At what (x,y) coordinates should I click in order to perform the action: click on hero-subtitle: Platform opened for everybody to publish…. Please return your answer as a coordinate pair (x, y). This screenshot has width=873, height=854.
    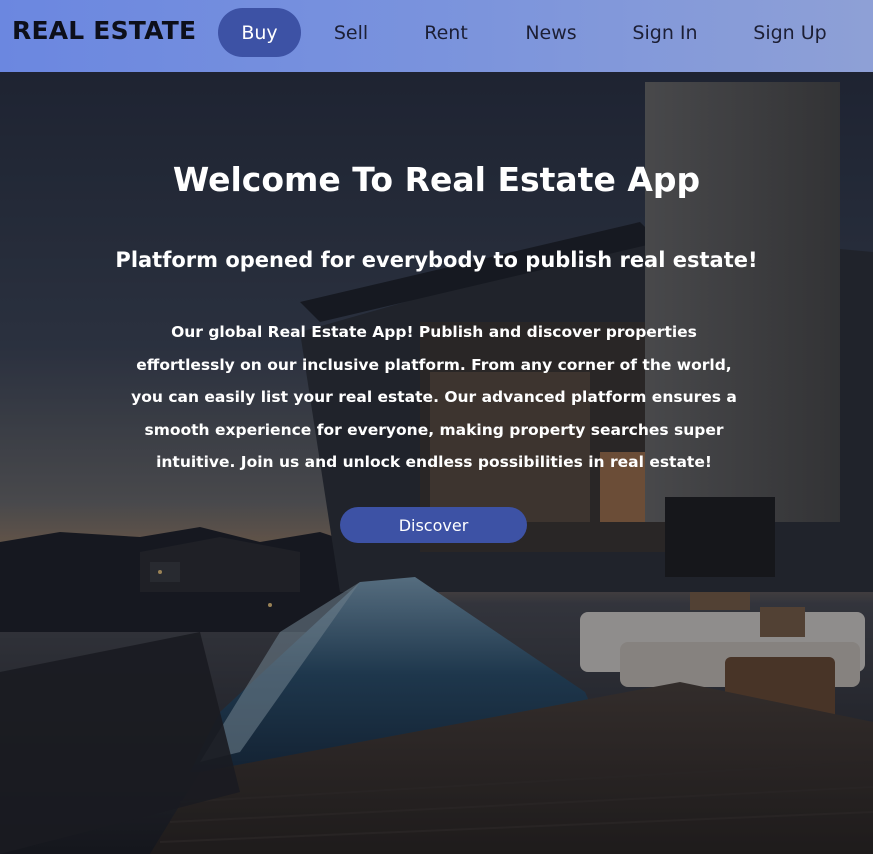
    Looking at the image, I should click on (436, 260).